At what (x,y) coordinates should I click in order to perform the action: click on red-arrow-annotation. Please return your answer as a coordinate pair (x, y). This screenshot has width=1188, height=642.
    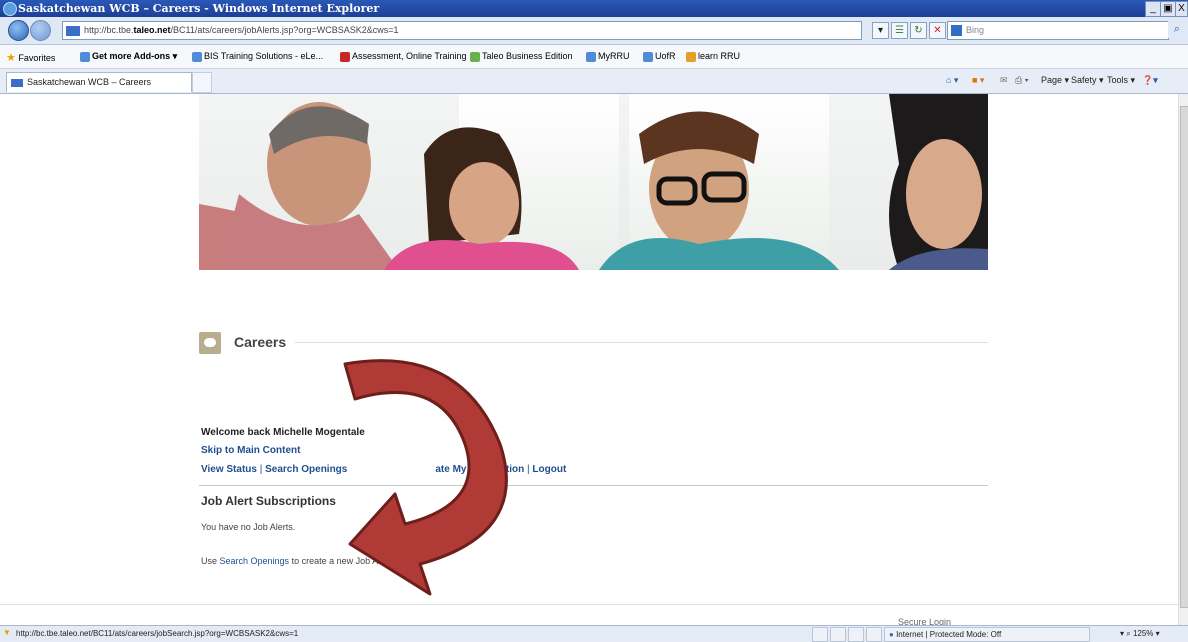
    Looking at the image, I should click on (425, 477).